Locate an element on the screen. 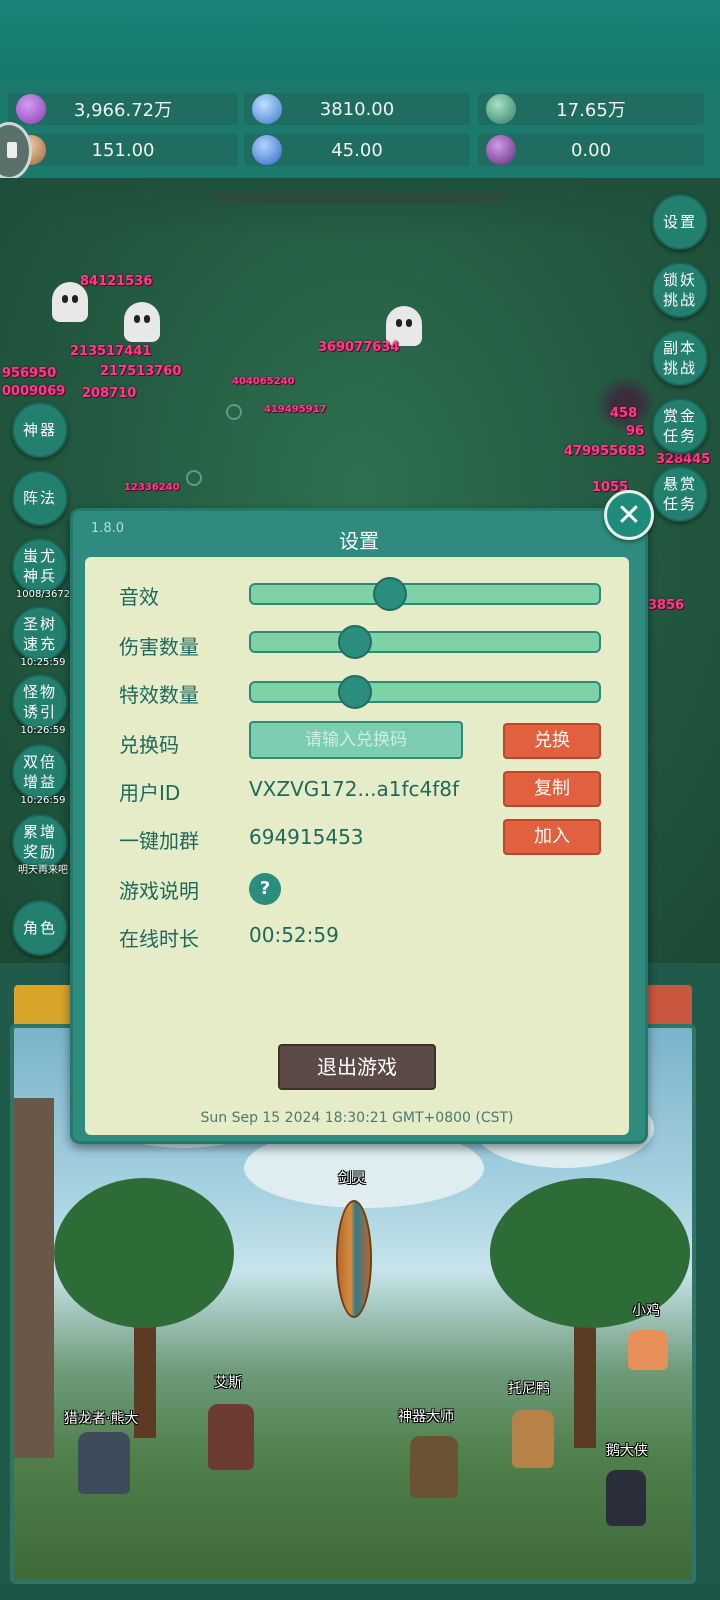  hero-ace is located at coordinates (231, 1437).